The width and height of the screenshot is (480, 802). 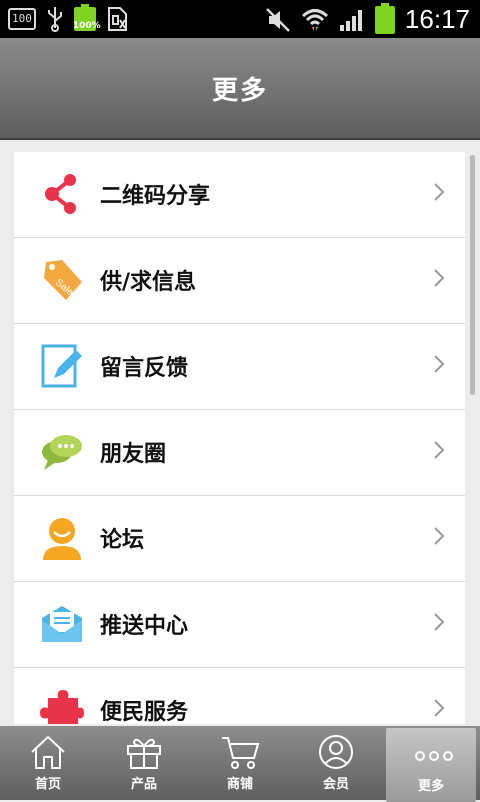 What do you see at coordinates (62, 452) in the screenshot?
I see `chat-bubbles-icon` at bounding box center [62, 452].